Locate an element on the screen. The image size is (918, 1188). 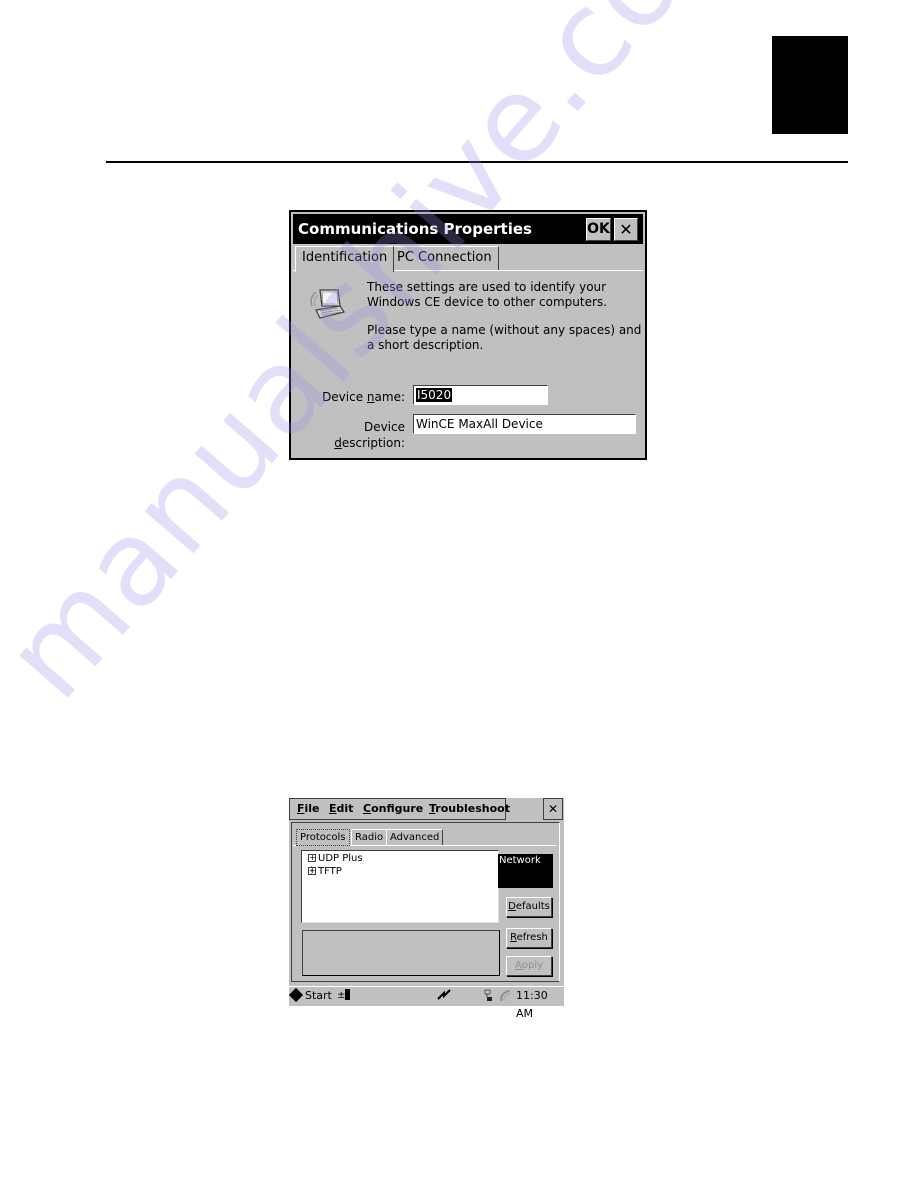
menu-bar: File Edit Configure Troubleshoot is located at coordinates (399, 809).